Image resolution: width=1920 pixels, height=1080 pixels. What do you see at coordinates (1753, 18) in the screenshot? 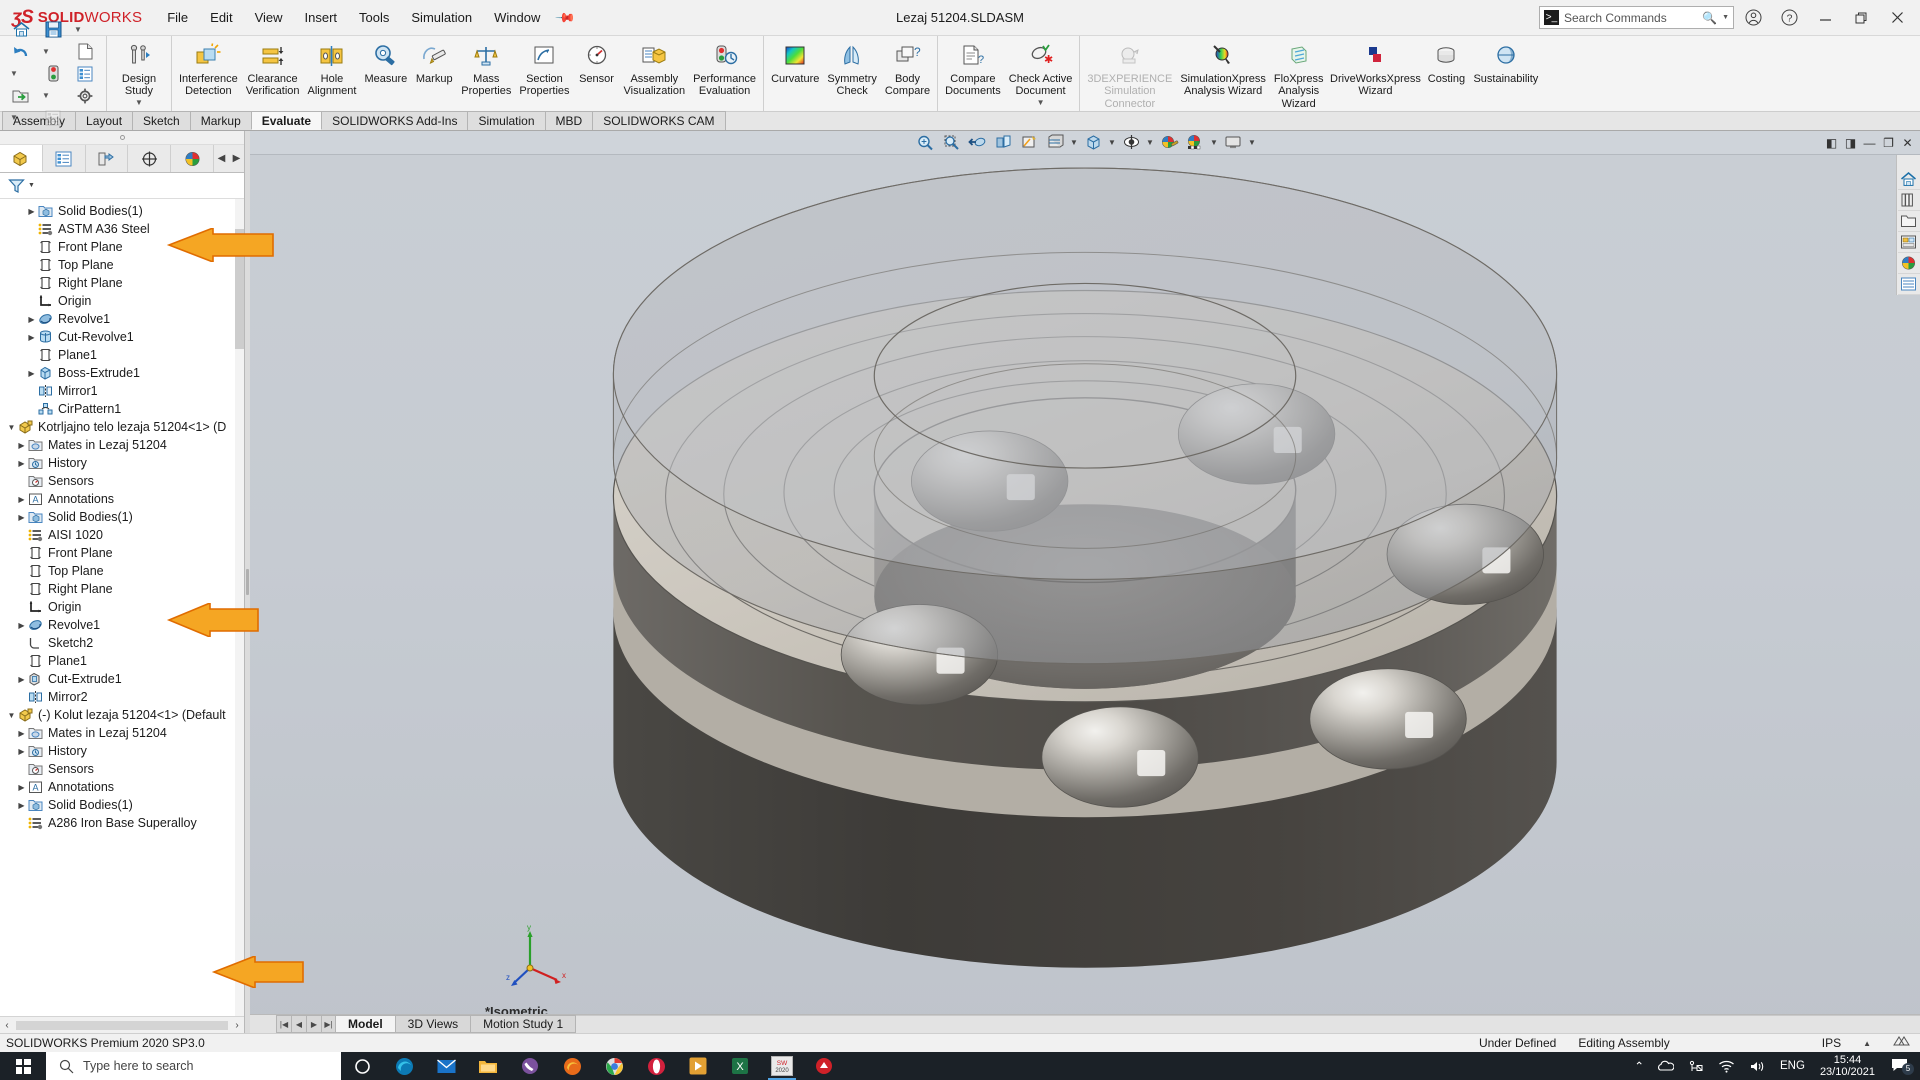
I see `user-account-icon` at bounding box center [1753, 18].